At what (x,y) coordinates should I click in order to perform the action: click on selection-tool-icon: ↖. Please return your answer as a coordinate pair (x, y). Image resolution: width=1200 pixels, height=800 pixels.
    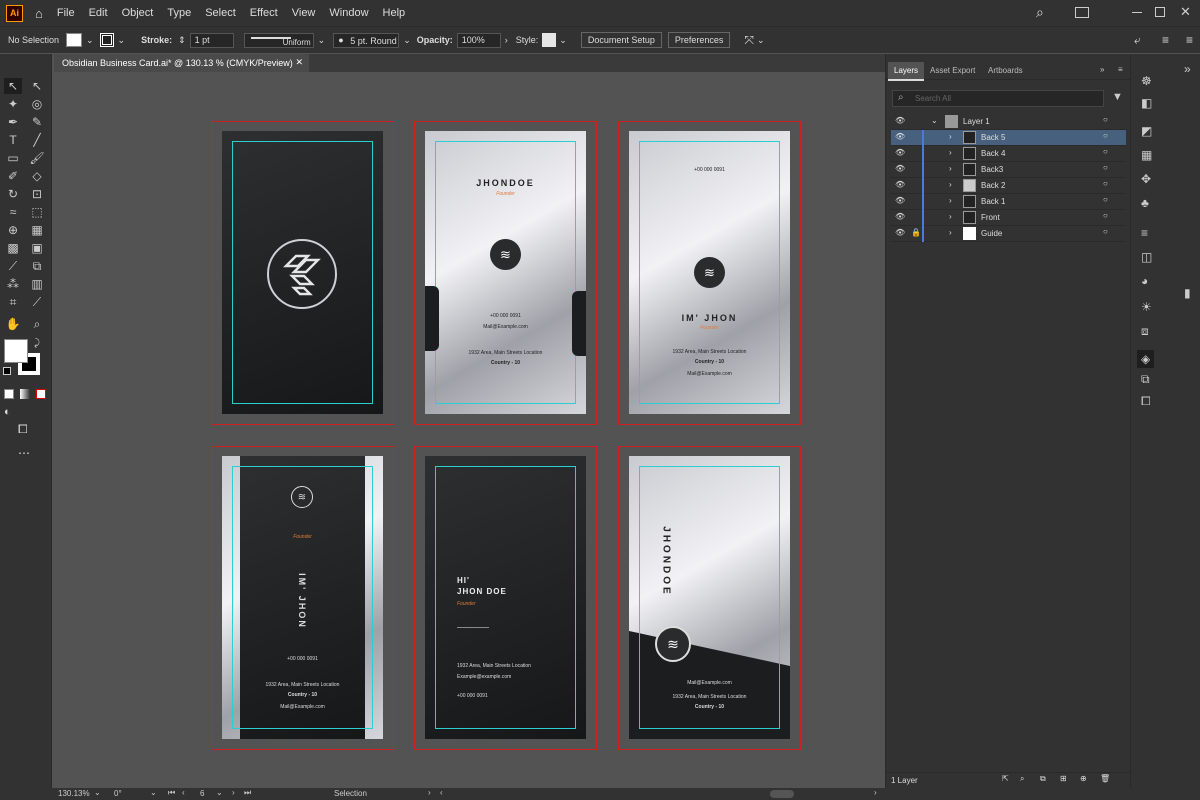
    Looking at the image, I should click on (13, 86).